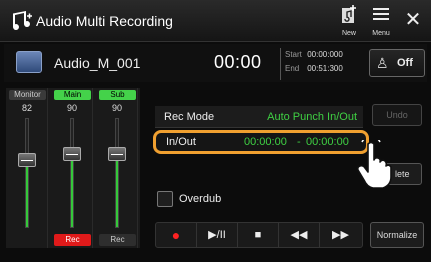 The image size is (431, 262). Describe the element at coordinates (293, 54) in the screenshot. I see `start-label: Start` at that location.